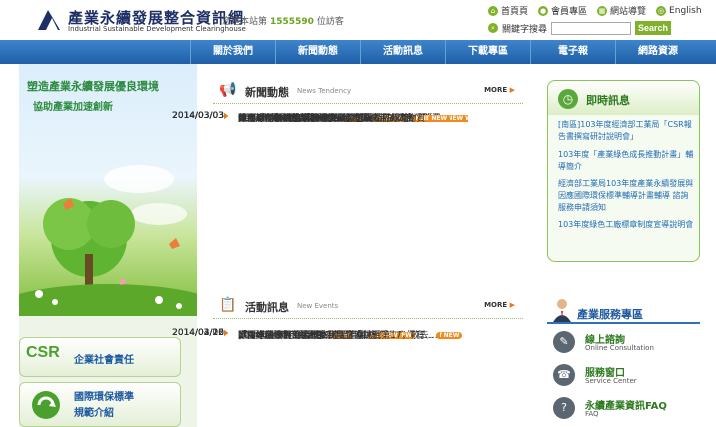 This screenshot has width=716, height=427. What do you see at coordinates (626, 131) in the screenshot?
I see `instant-item: [南區]103年度經濟部工業局「CSR報告書撰寫研討說明會」` at bounding box center [626, 131].